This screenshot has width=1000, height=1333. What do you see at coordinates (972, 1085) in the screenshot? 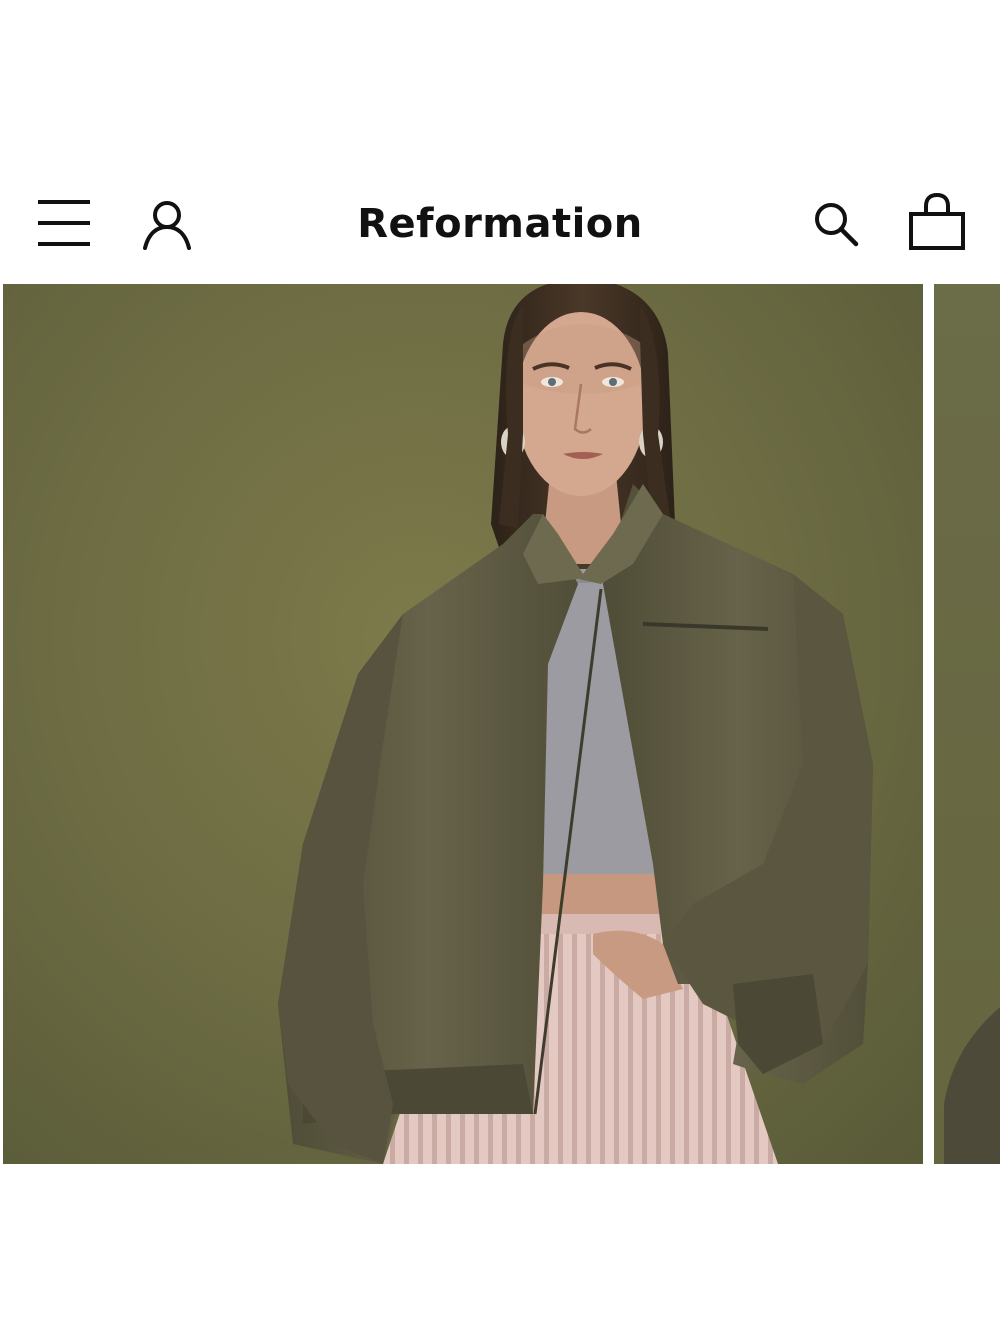
I see `next-image-peek` at bounding box center [972, 1085].